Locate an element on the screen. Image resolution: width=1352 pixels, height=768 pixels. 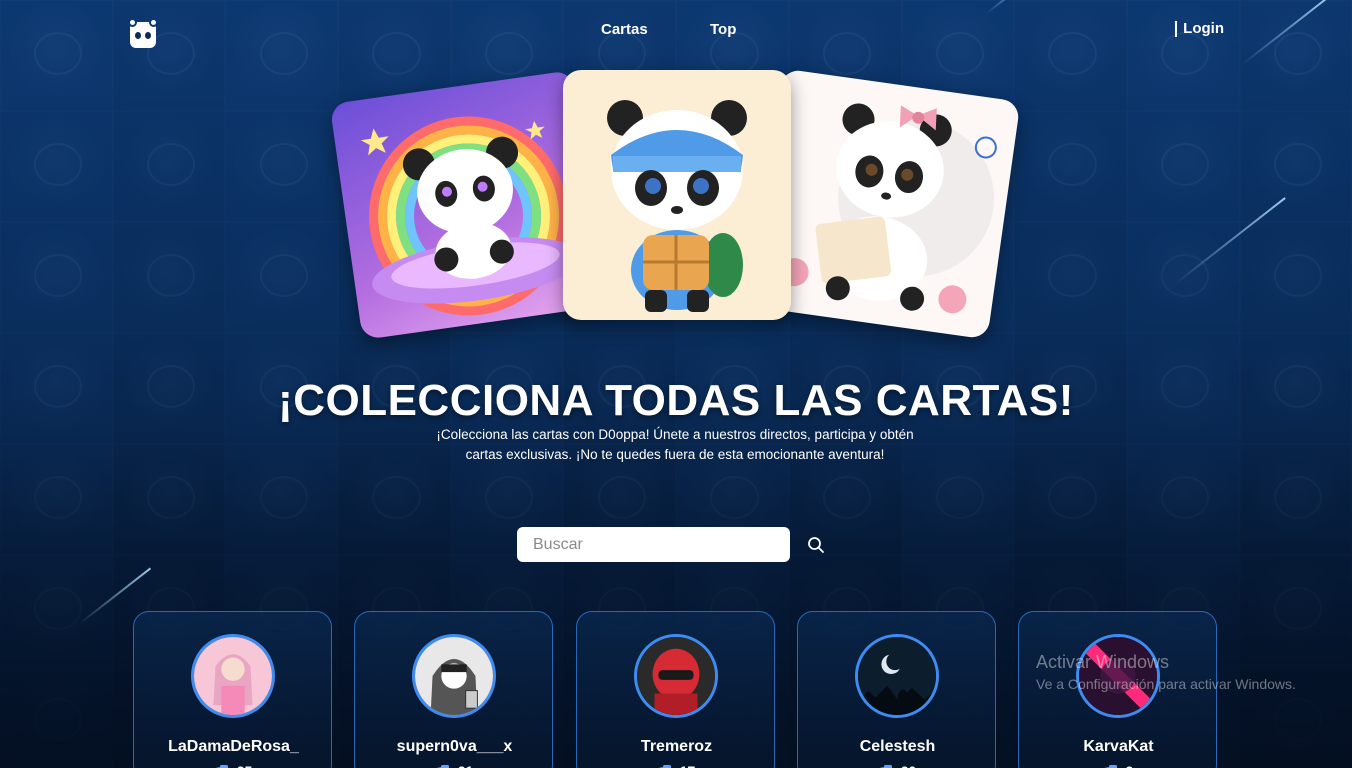
user-card: Celestesh 20 is located at coordinates (896, 689).